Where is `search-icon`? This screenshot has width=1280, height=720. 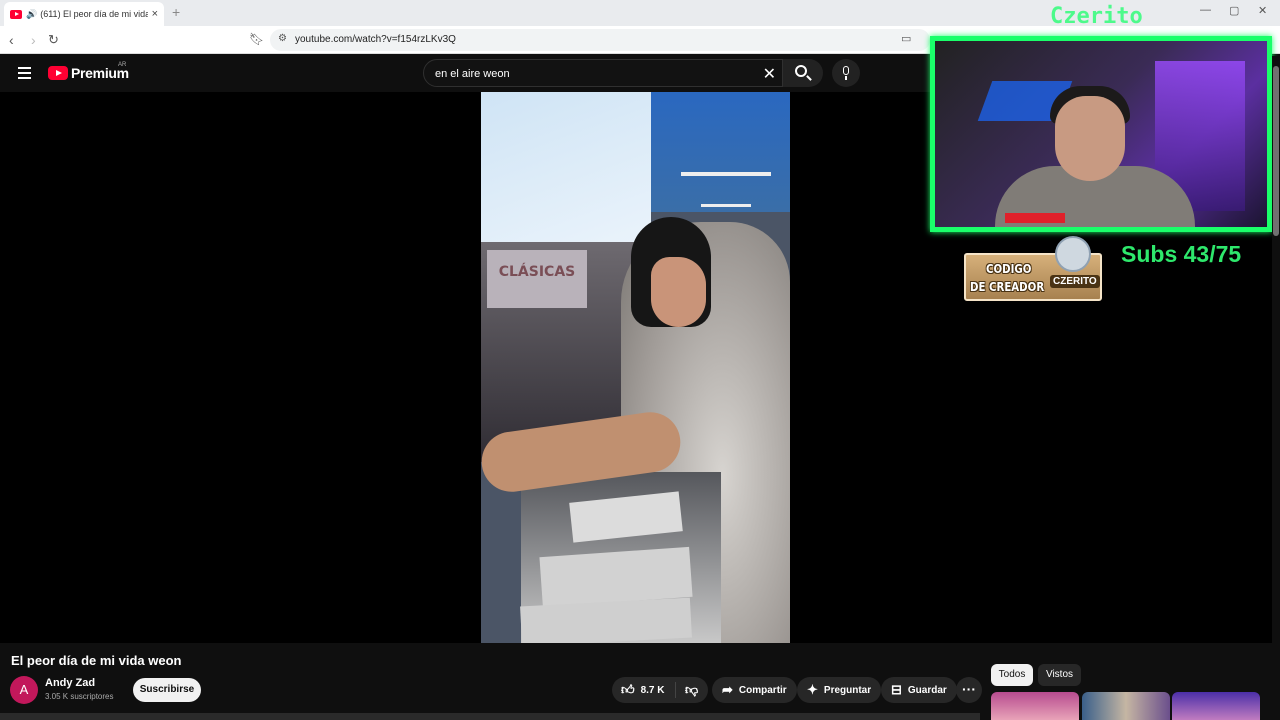
search-icon is located at coordinates (801, 71).